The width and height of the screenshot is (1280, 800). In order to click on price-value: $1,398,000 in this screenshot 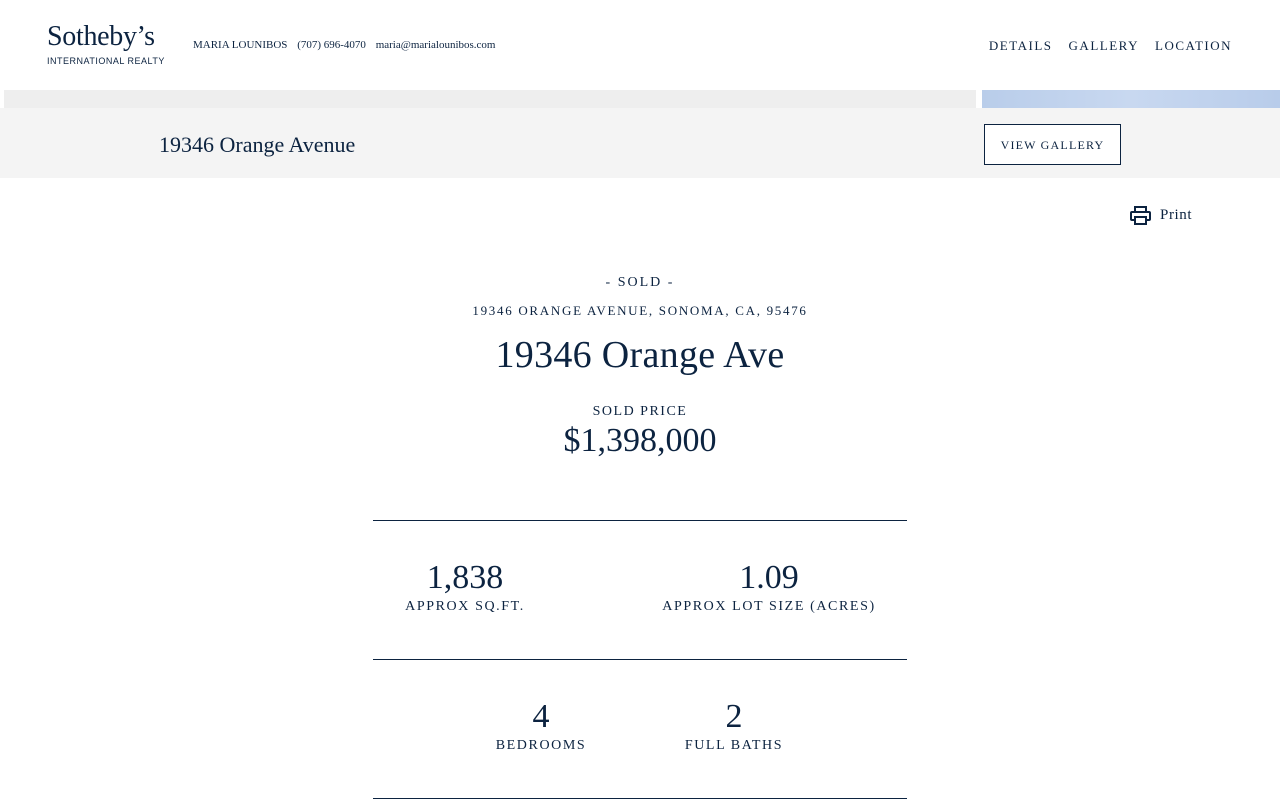, I will do `click(640, 440)`.